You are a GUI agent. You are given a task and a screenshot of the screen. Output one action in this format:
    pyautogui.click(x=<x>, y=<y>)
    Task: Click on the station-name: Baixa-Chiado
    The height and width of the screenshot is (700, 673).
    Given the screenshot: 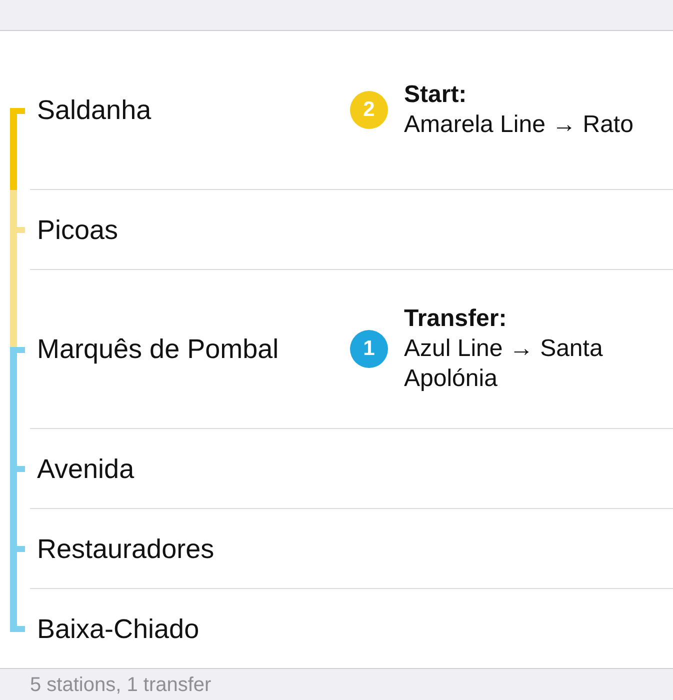 What is the action you would take?
    pyautogui.click(x=118, y=628)
    